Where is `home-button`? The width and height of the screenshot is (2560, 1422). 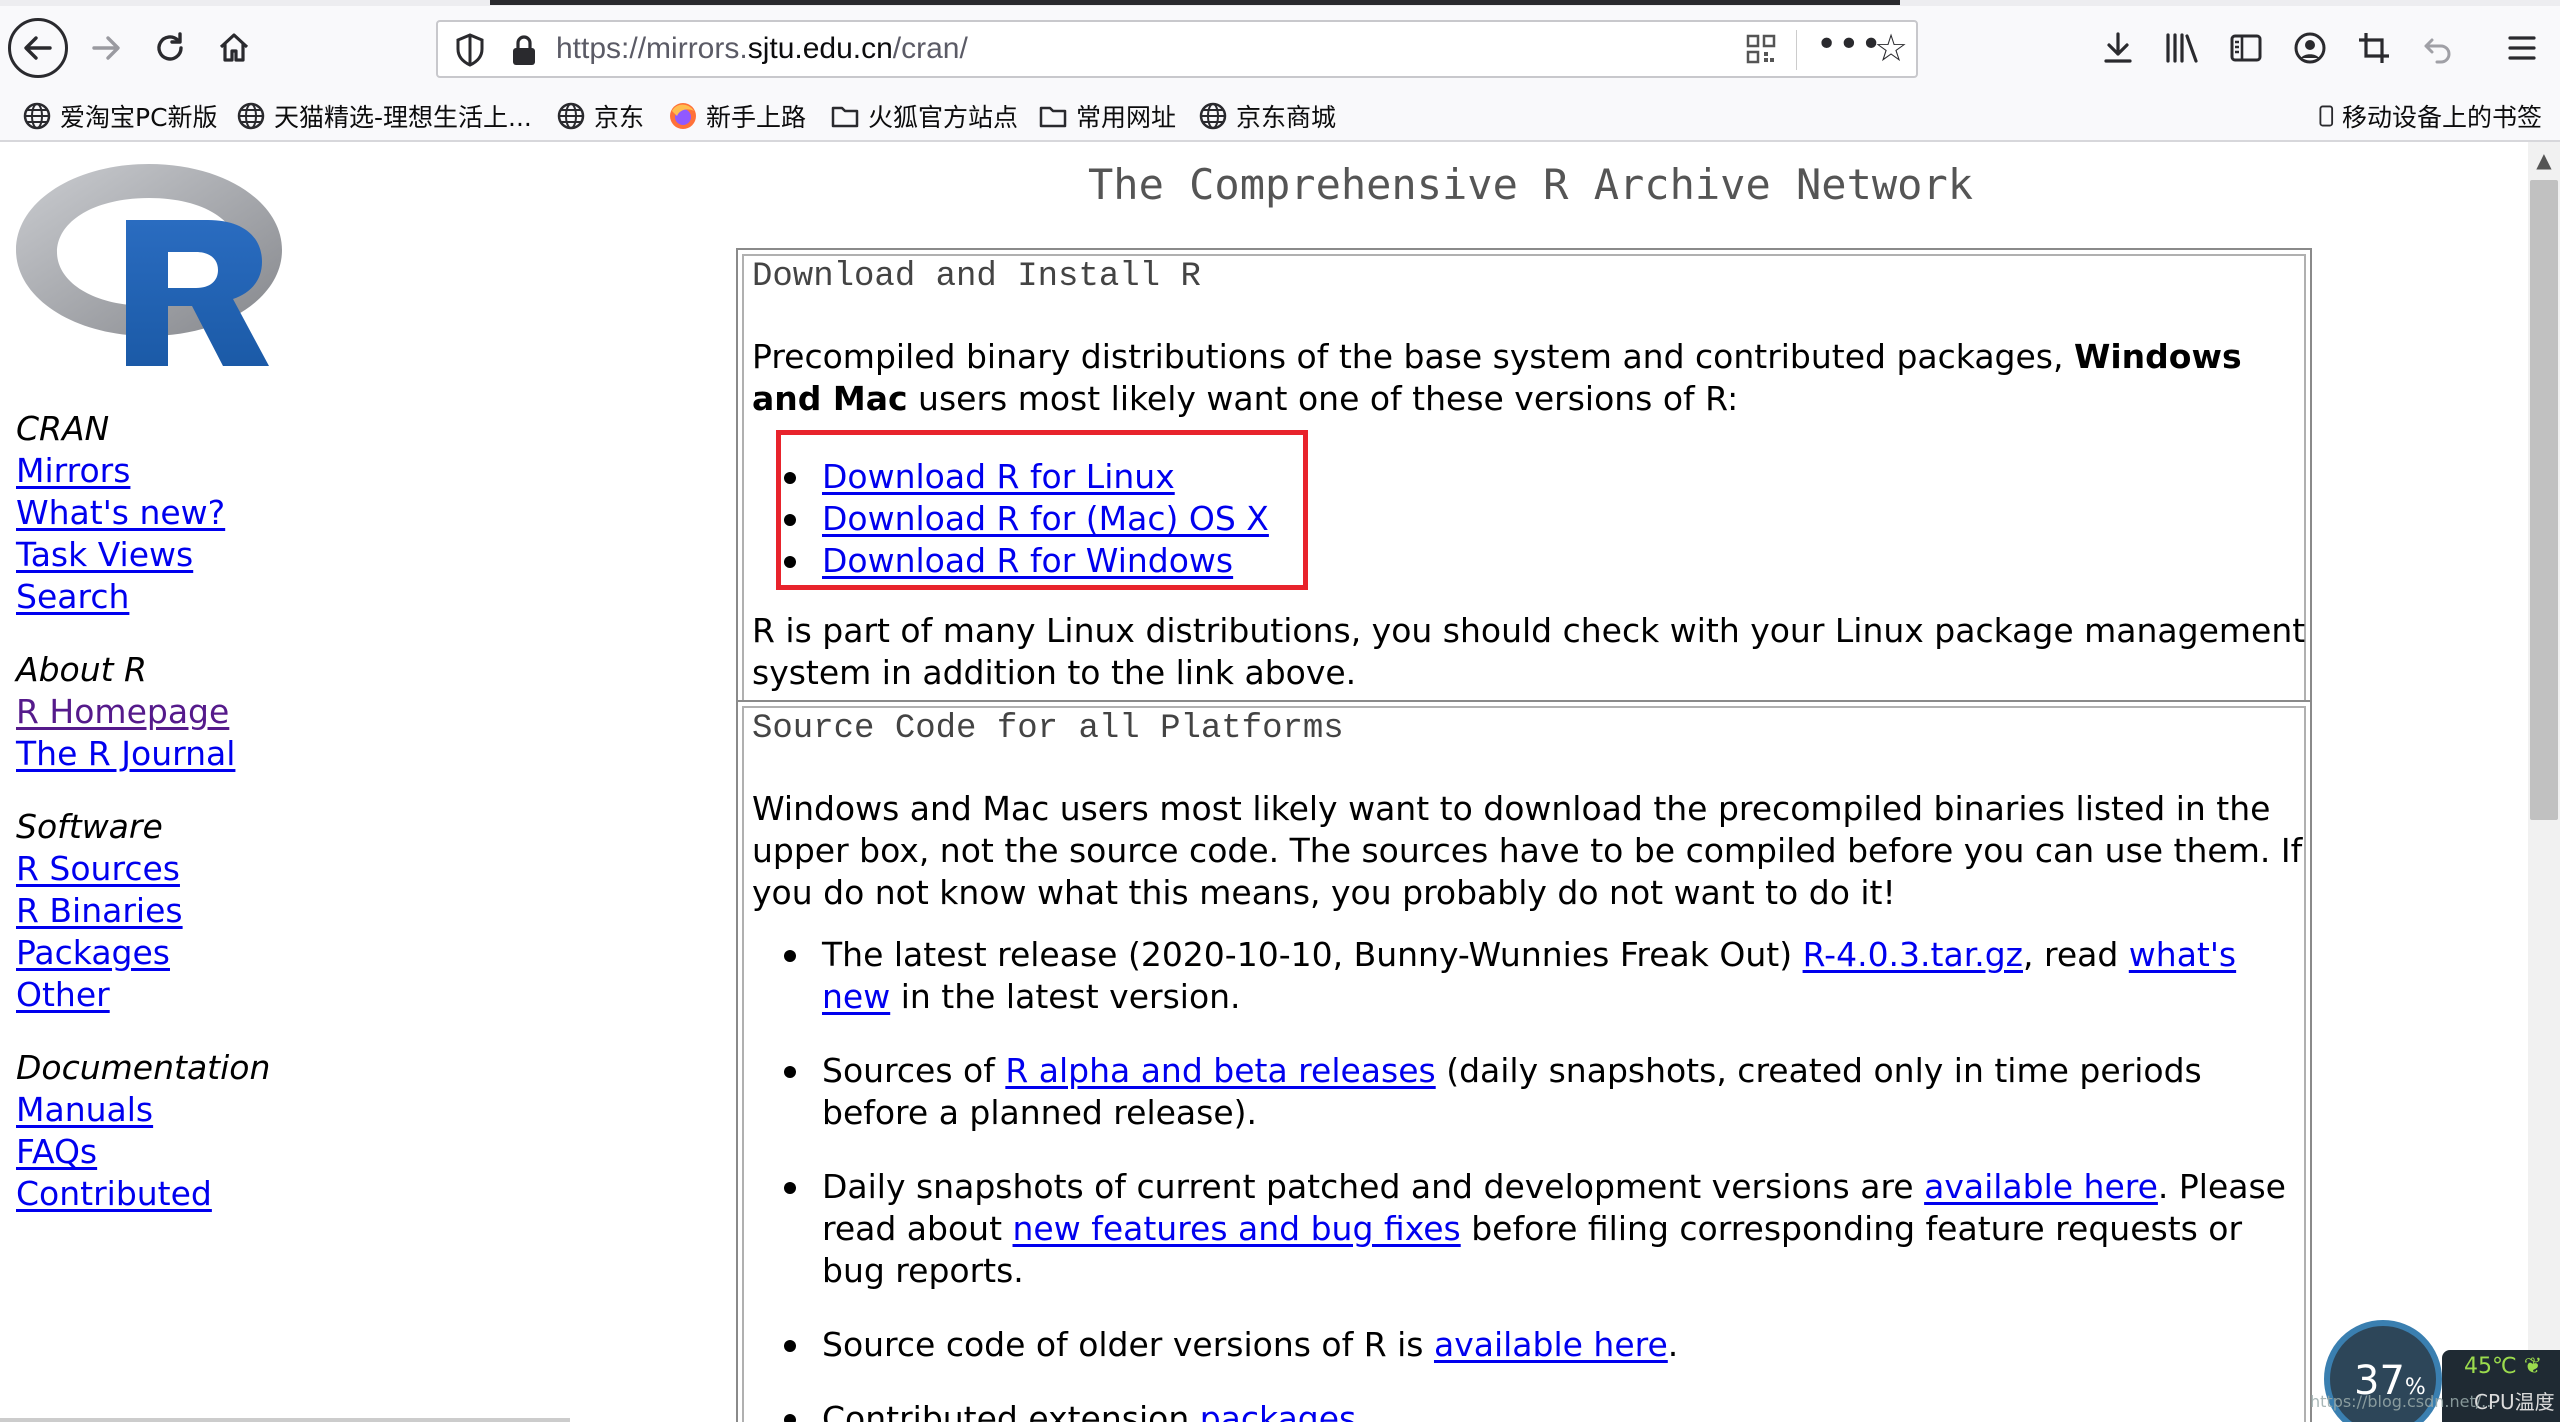
home-button is located at coordinates (234, 48).